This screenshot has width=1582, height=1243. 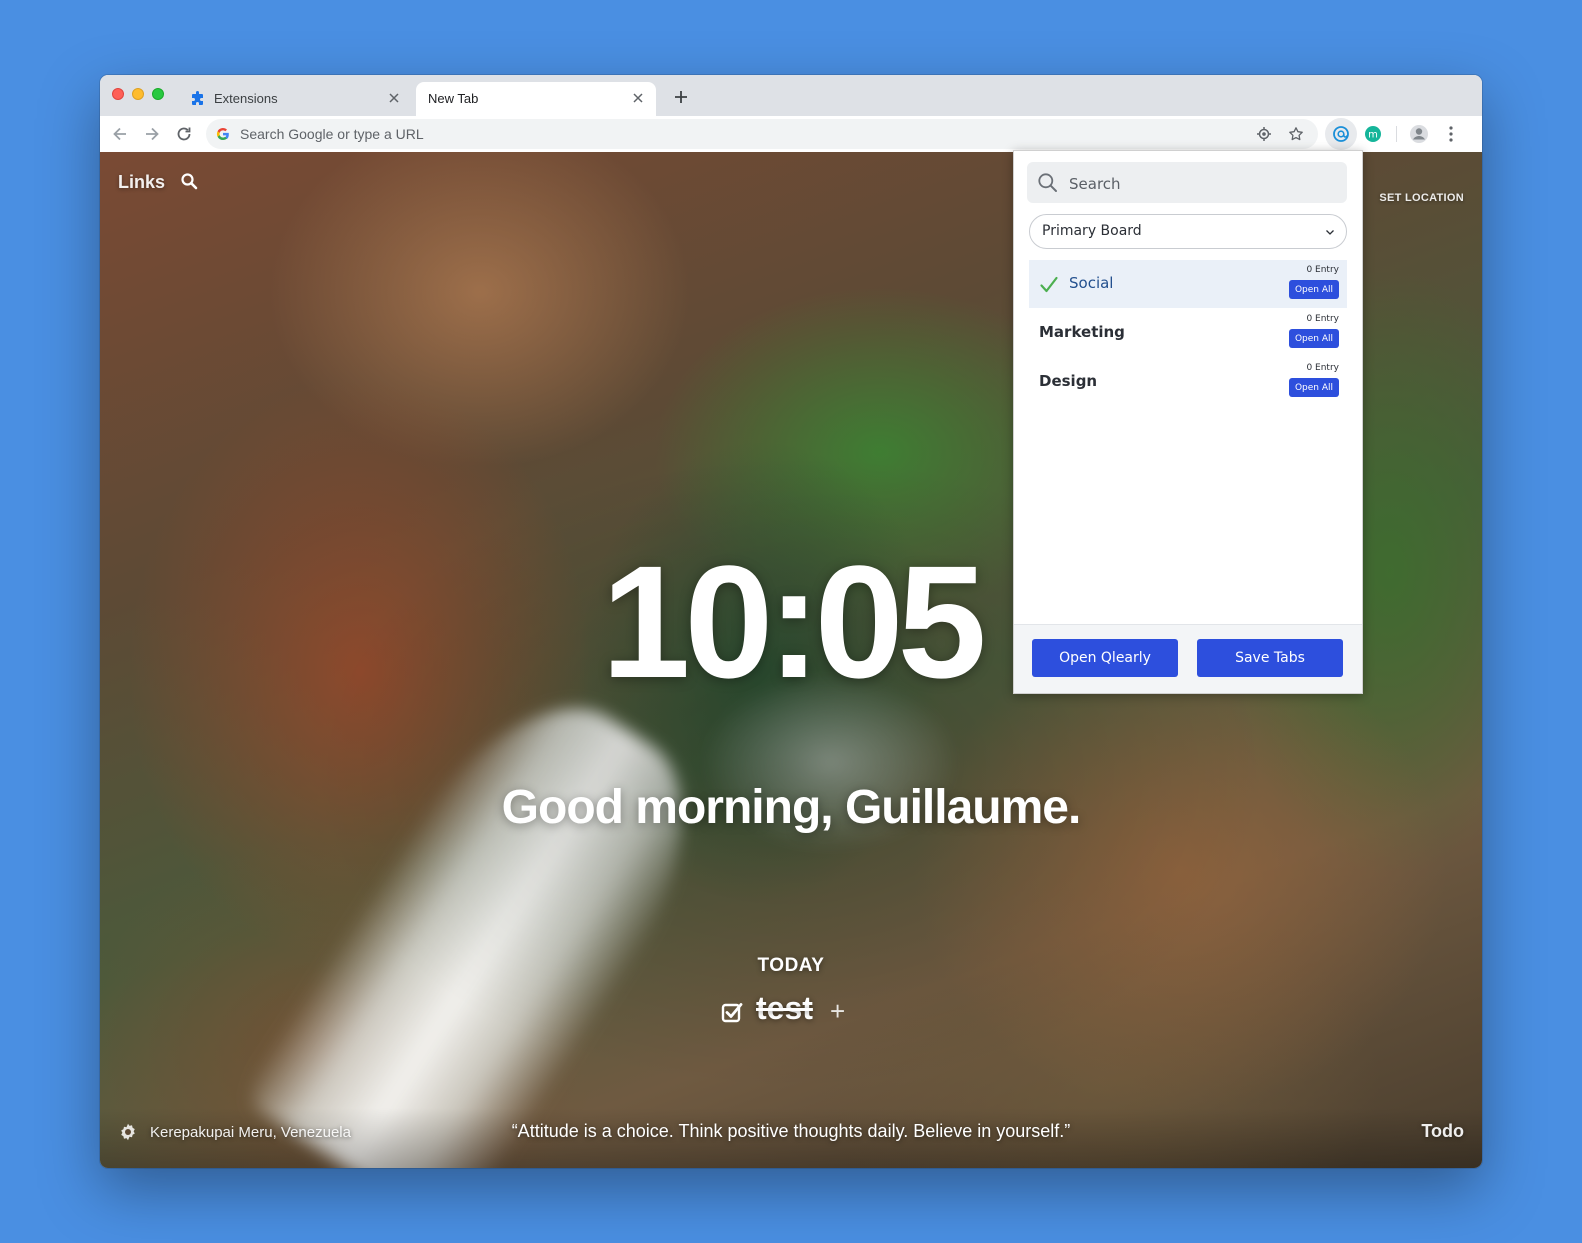 I want to click on chevron-down-icon, so click(x=1330, y=232).